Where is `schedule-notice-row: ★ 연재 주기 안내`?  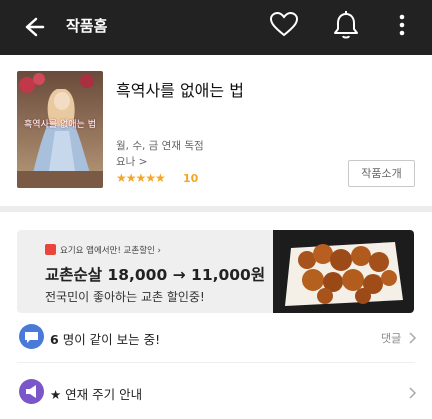 schedule-notice-row: ★ 연재 주기 안내 is located at coordinates (216, 392).